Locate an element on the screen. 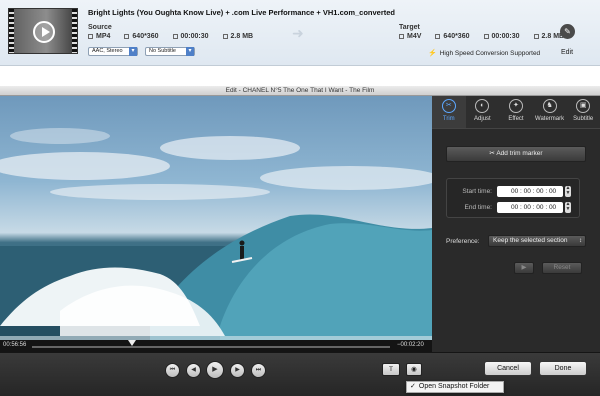 The height and width of the screenshot is (396, 600). checkmark-icon: ✓ is located at coordinates (413, 386).